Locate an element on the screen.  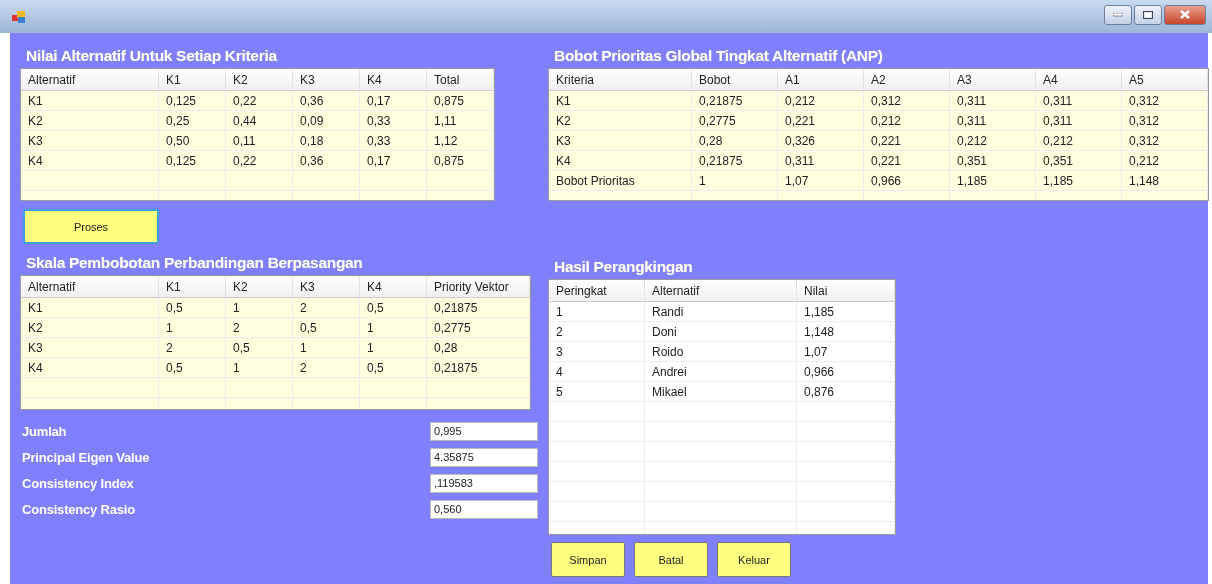
field-label: Jumlah is located at coordinates (44, 431).